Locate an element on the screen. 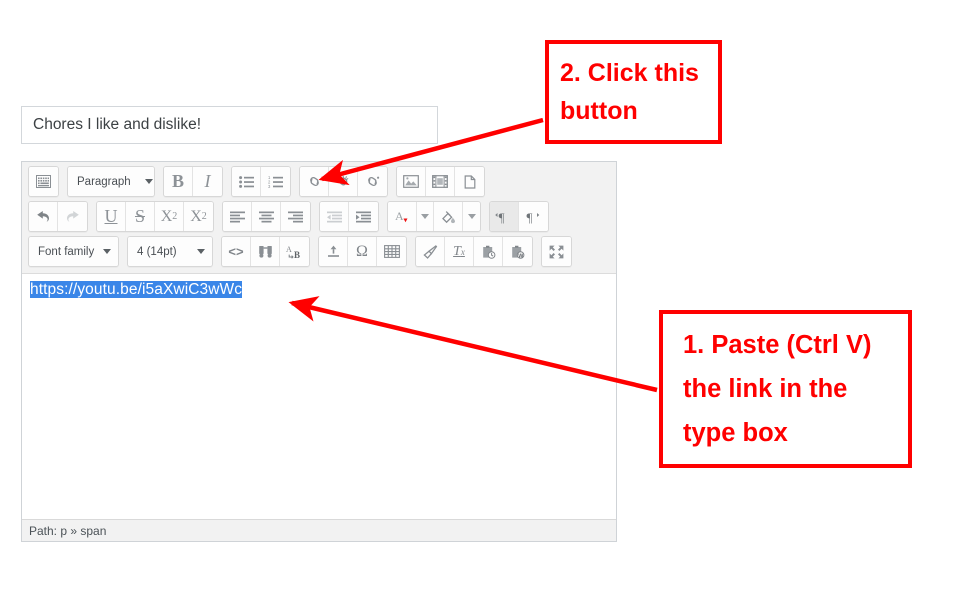 This screenshot has height=597, width=963. toolbar-group-direction: ¶ ¶ is located at coordinates (519, 216).